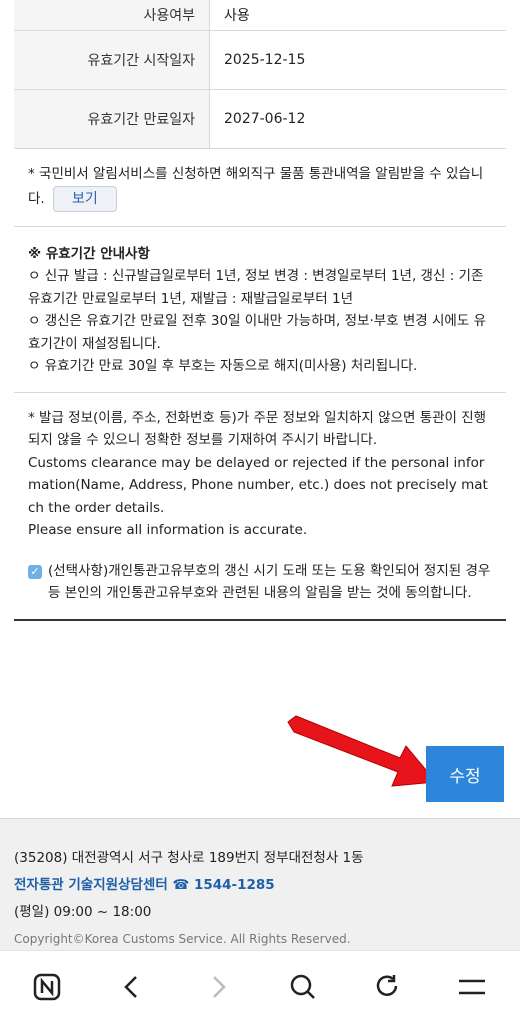 The height and width of the screenshot is (1025, 520). What do you see at coordinates (189, 858) in the screenshot?
I see `footer-address: (35208) 대전광역시 서구 청사로 189번지 정부대전청사 1동` at bounding box center [189, 858].